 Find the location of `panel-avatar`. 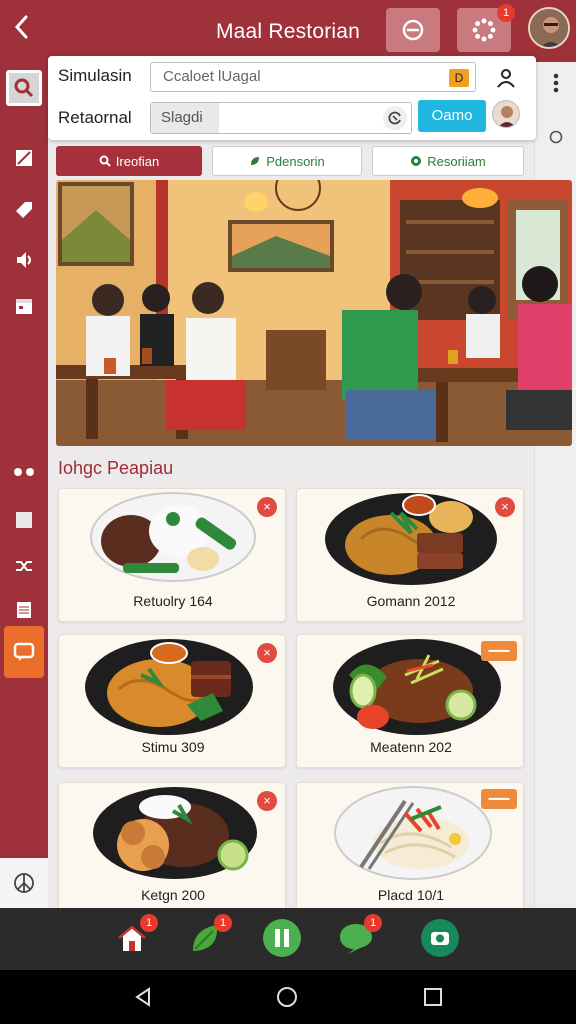

panel-avatar is located at coordinates (506, 114).